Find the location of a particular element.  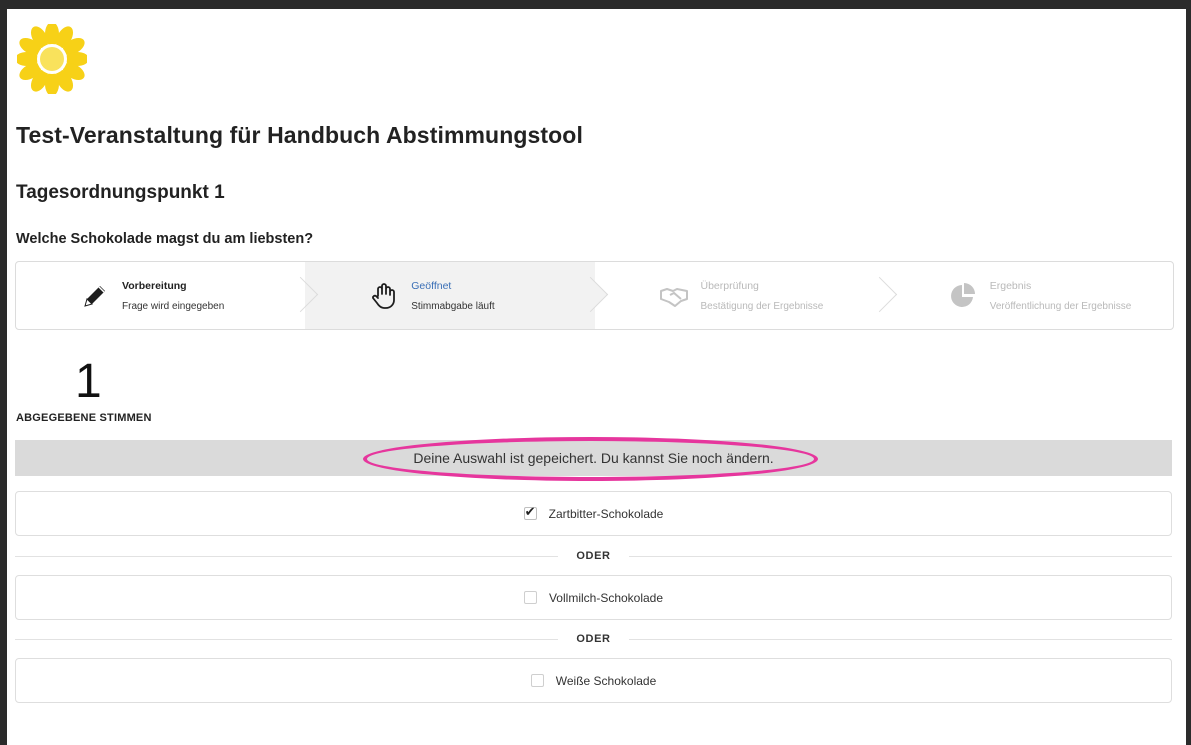

screenshot-frame-right is located at coordinates (1188, 372).